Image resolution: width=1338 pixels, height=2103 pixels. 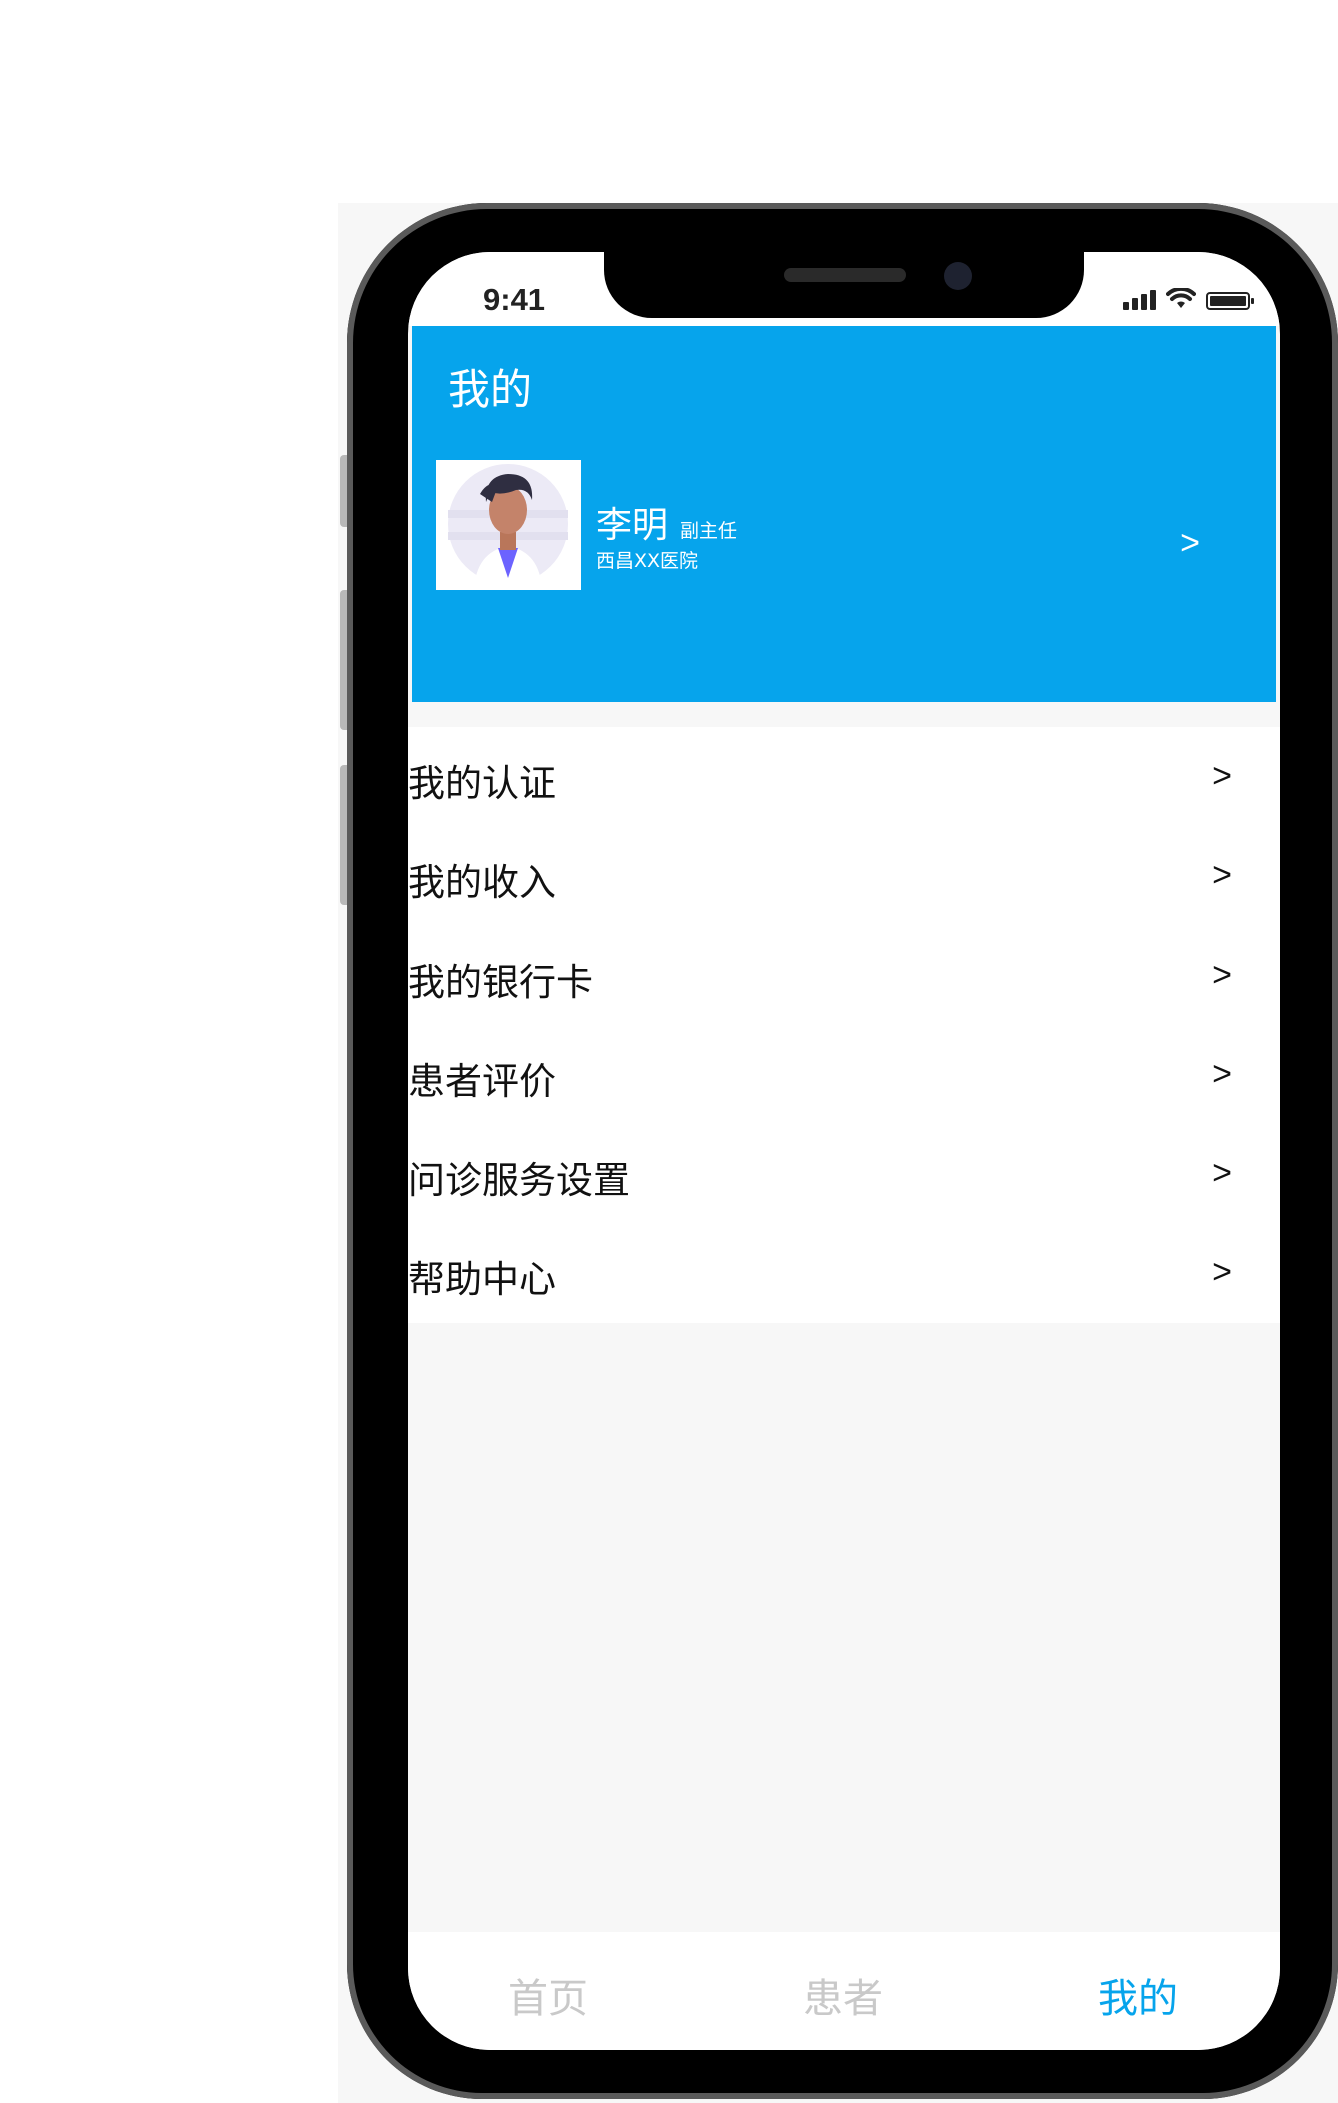 I want to click on tab-home: 首页, so click(x=548, y=1995).